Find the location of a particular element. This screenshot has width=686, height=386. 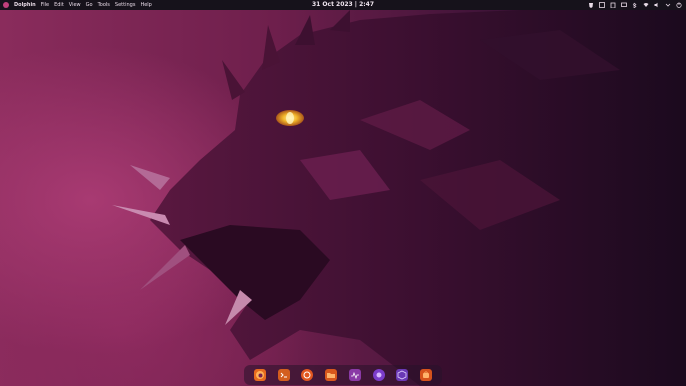

menu-go: Go is located at coordinates (89, 5).